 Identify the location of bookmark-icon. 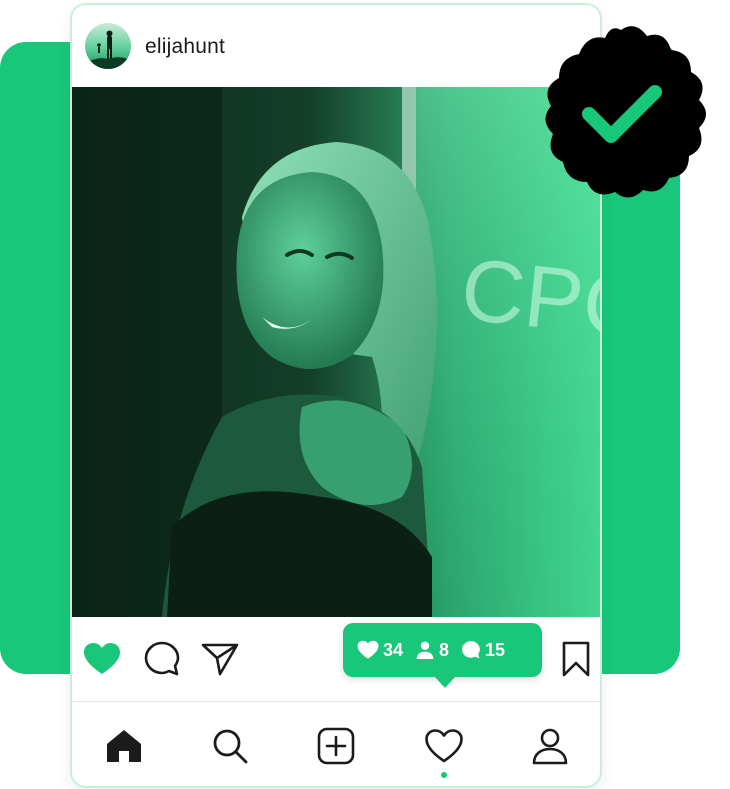
(576, 659).